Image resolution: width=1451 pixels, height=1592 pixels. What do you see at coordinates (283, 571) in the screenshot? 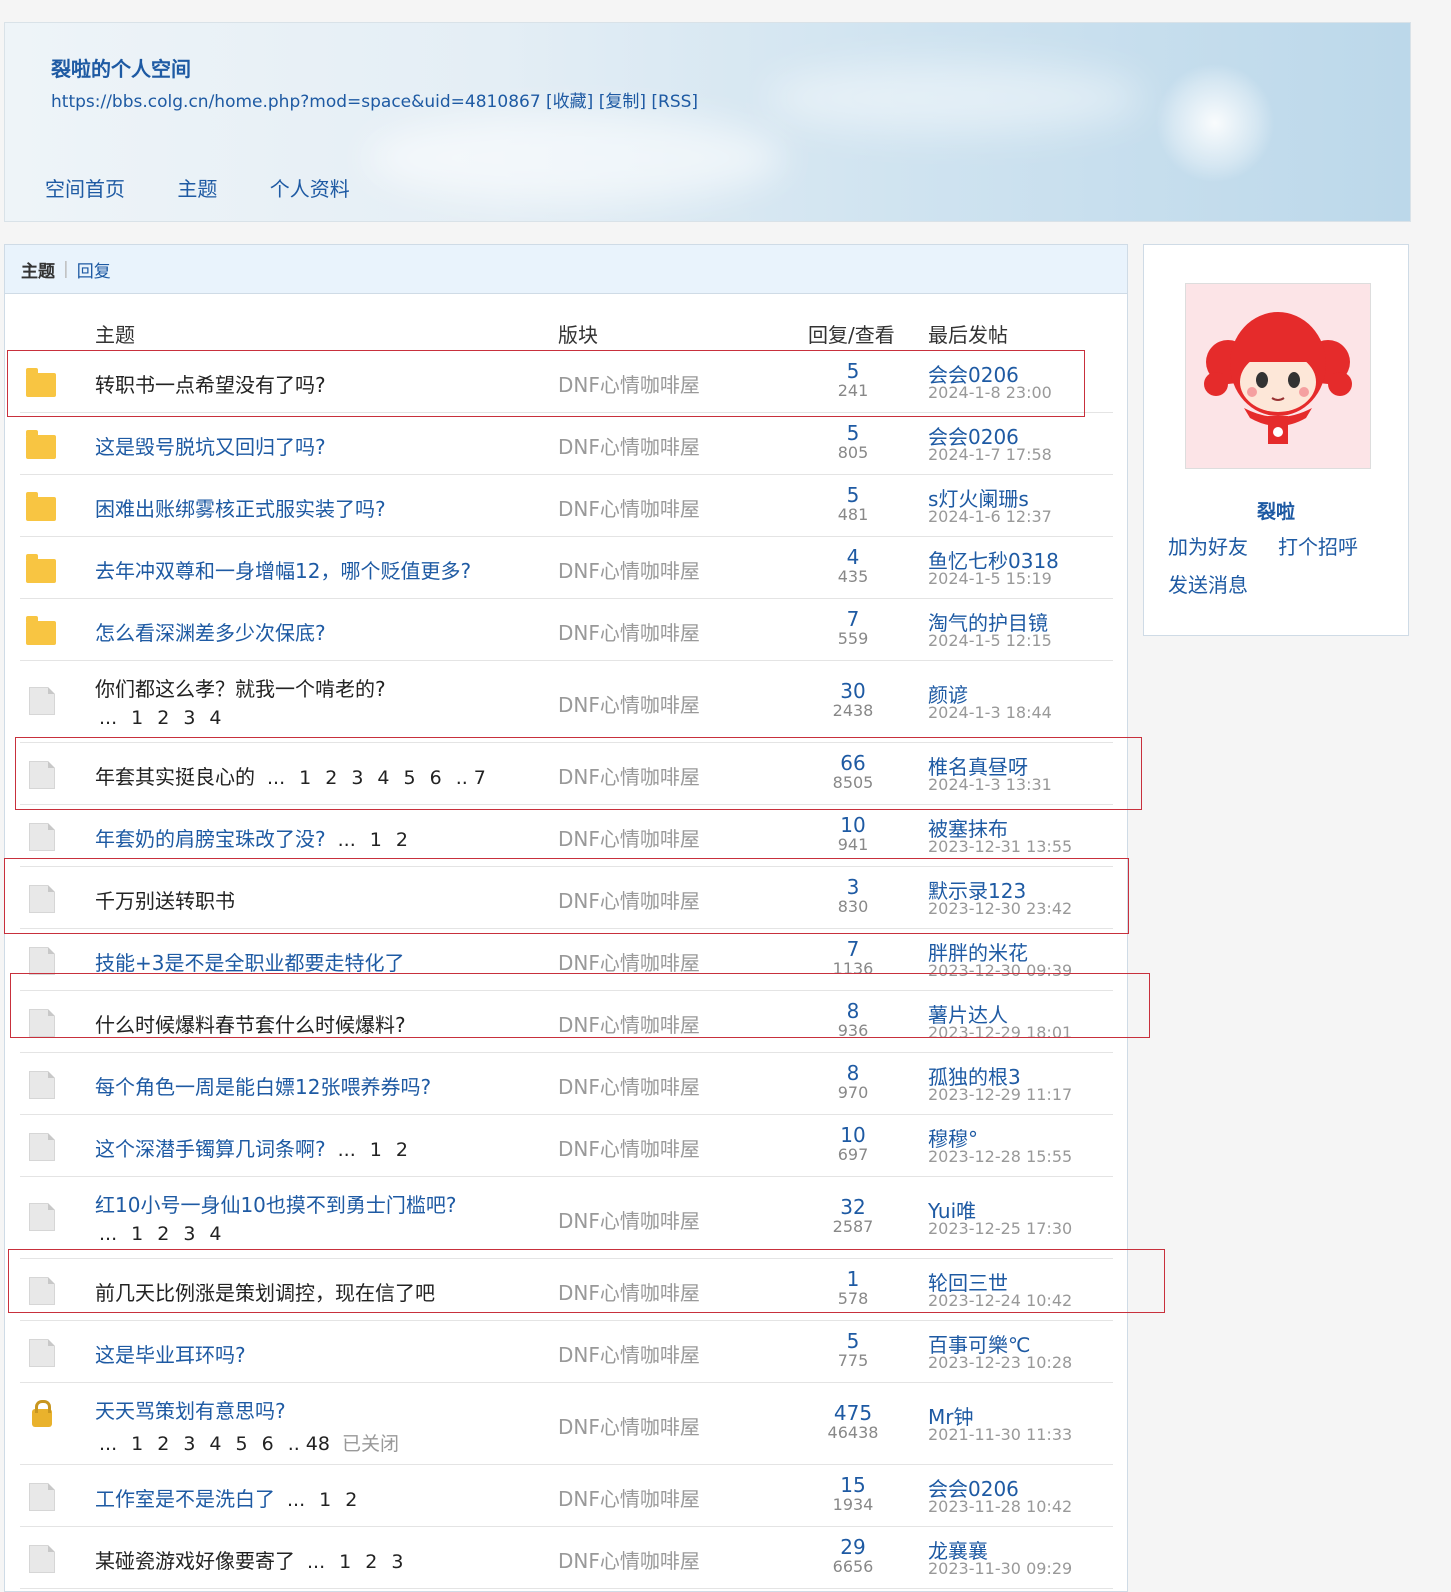
I see `thread-title-link: 去年冲双尊和一身增幅12，哪个贬值更多?` at bounding box center [283, 571].